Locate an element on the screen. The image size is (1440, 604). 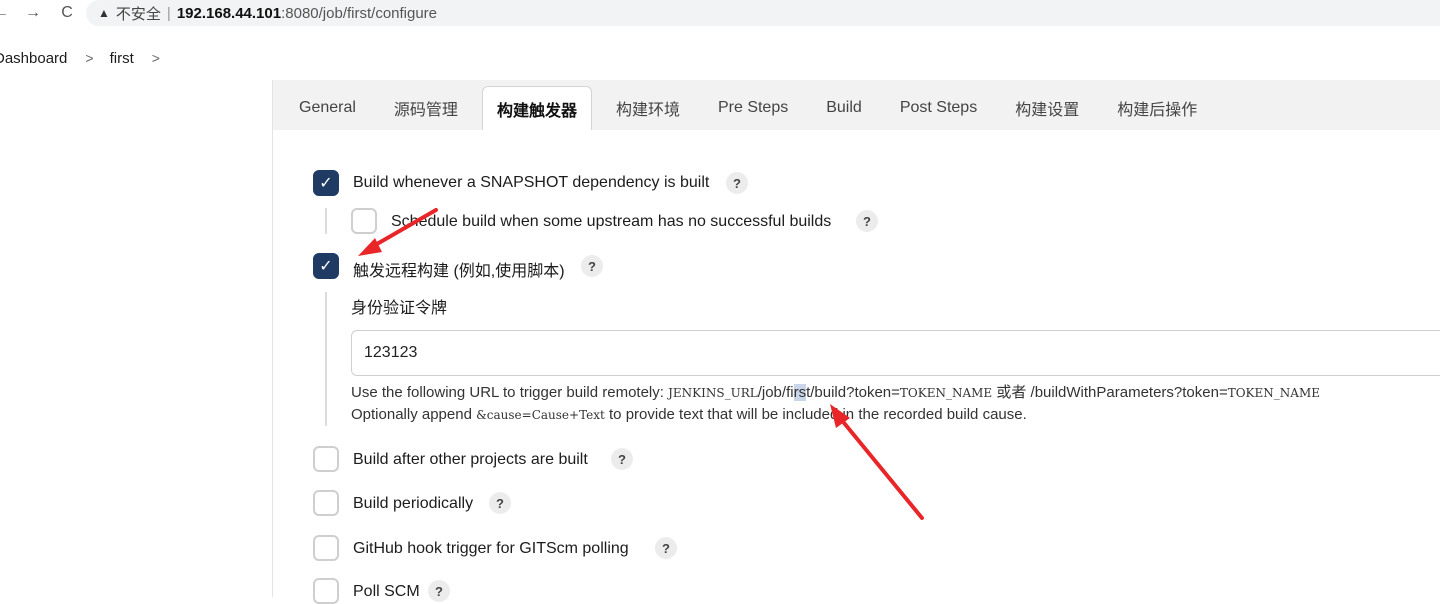
back-icon: ← is located at coordinates (6, 13).